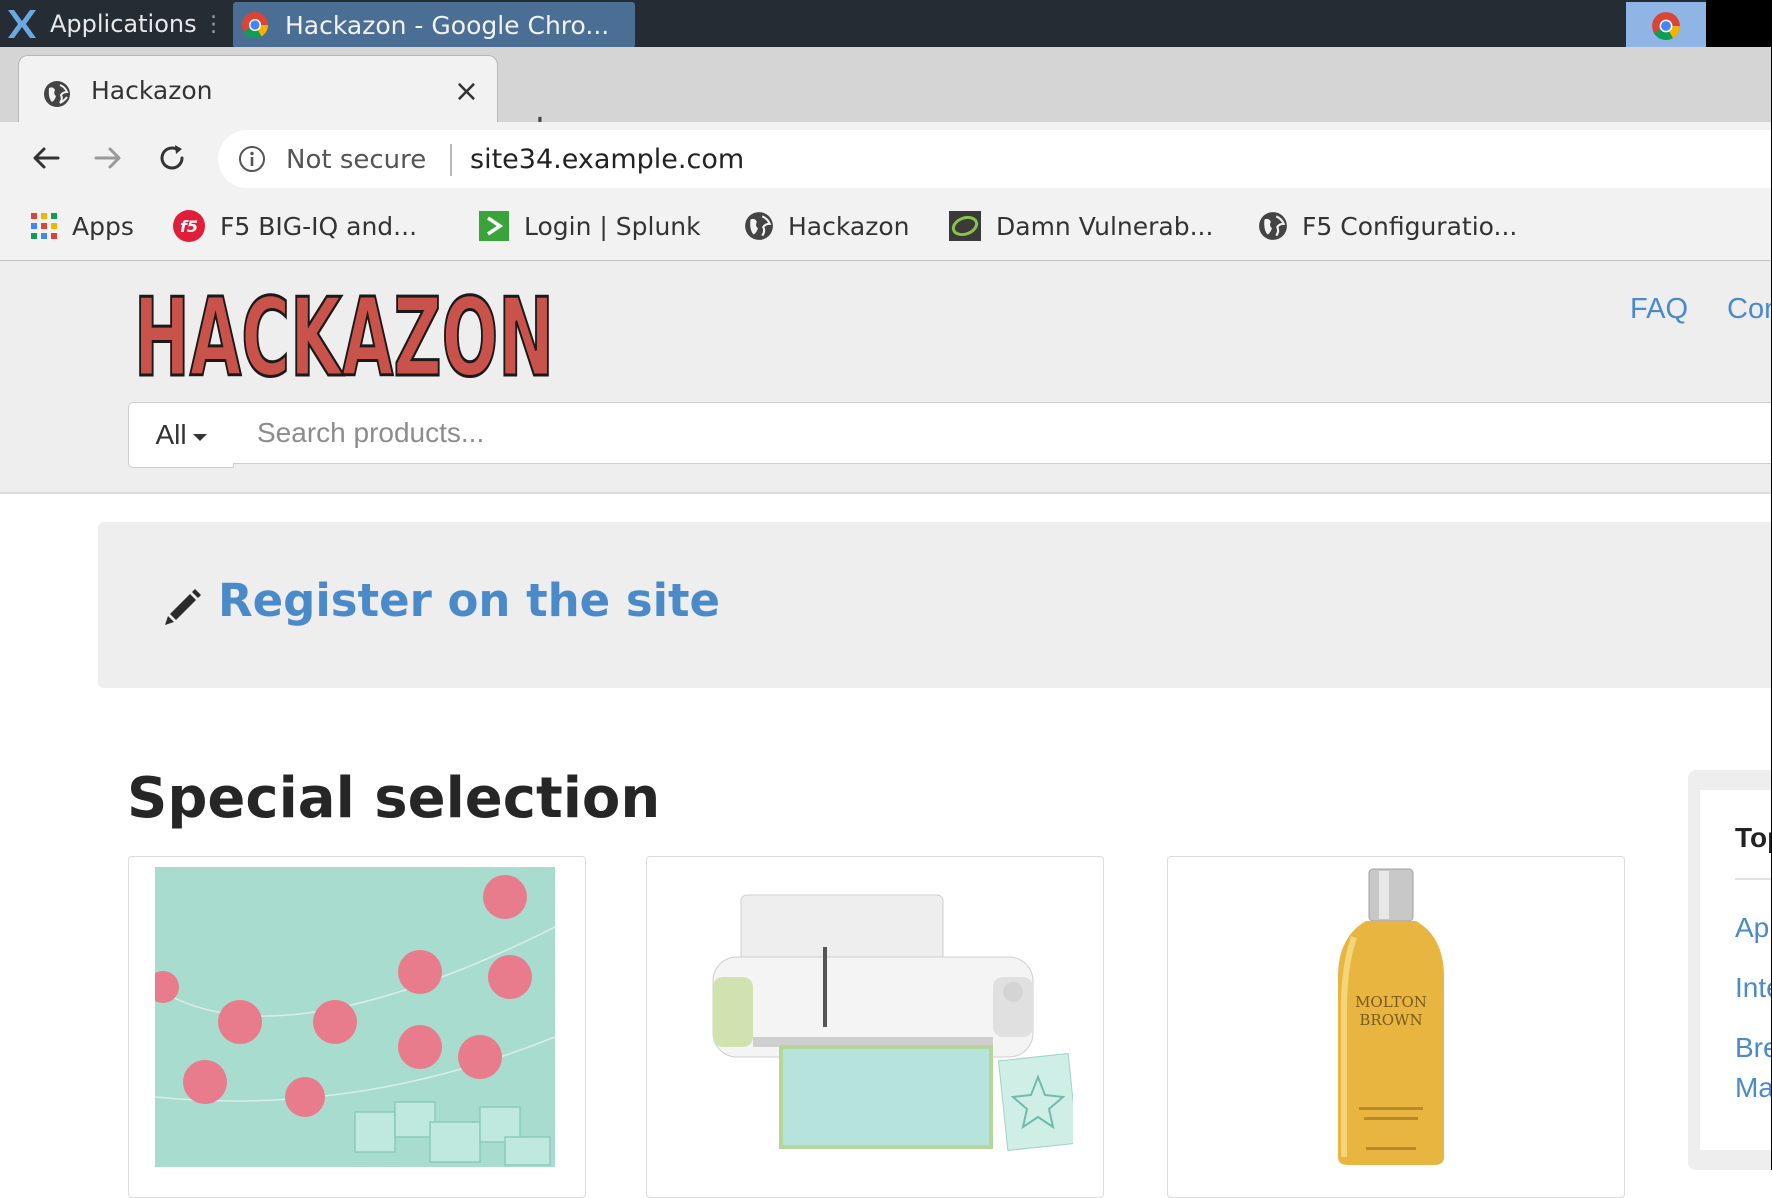 The height and width of the screenshot is (1198, 1772). What do you see at coordinates (1753, 928) in the screenshot?
I see `sidebar-link: App` at bounding box center [1753, 928].